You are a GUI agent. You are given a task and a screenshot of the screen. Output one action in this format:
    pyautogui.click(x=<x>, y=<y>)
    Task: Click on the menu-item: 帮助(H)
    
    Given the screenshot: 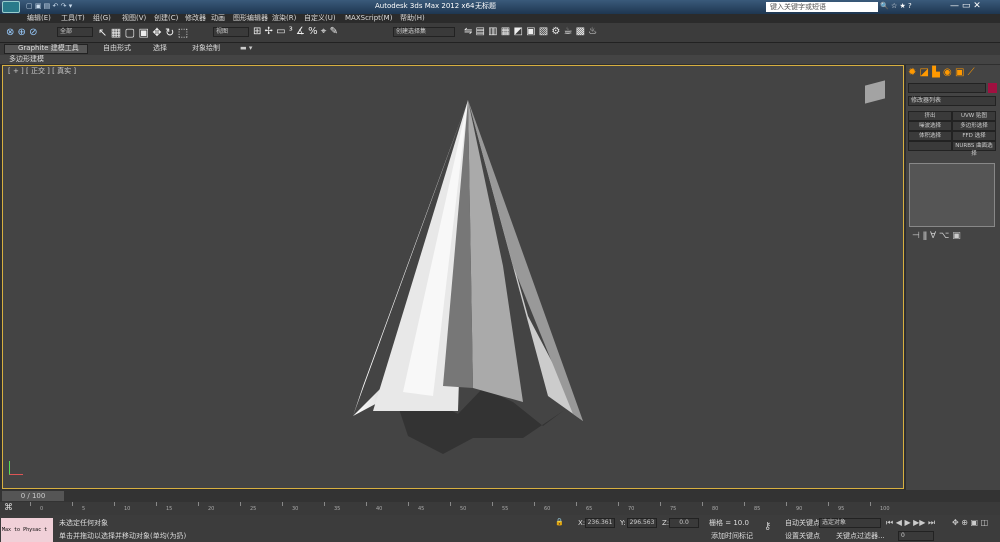 What is the action you would take?
    pyautogui.click(x=412, y=18)
    